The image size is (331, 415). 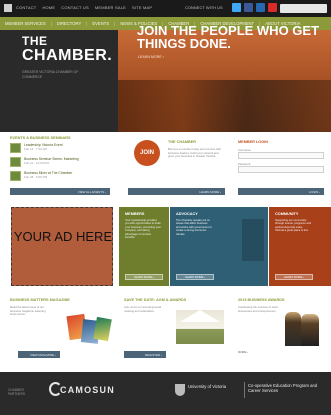 I want to click on utility-link: CONTACT US, so click(x=75, y=7).